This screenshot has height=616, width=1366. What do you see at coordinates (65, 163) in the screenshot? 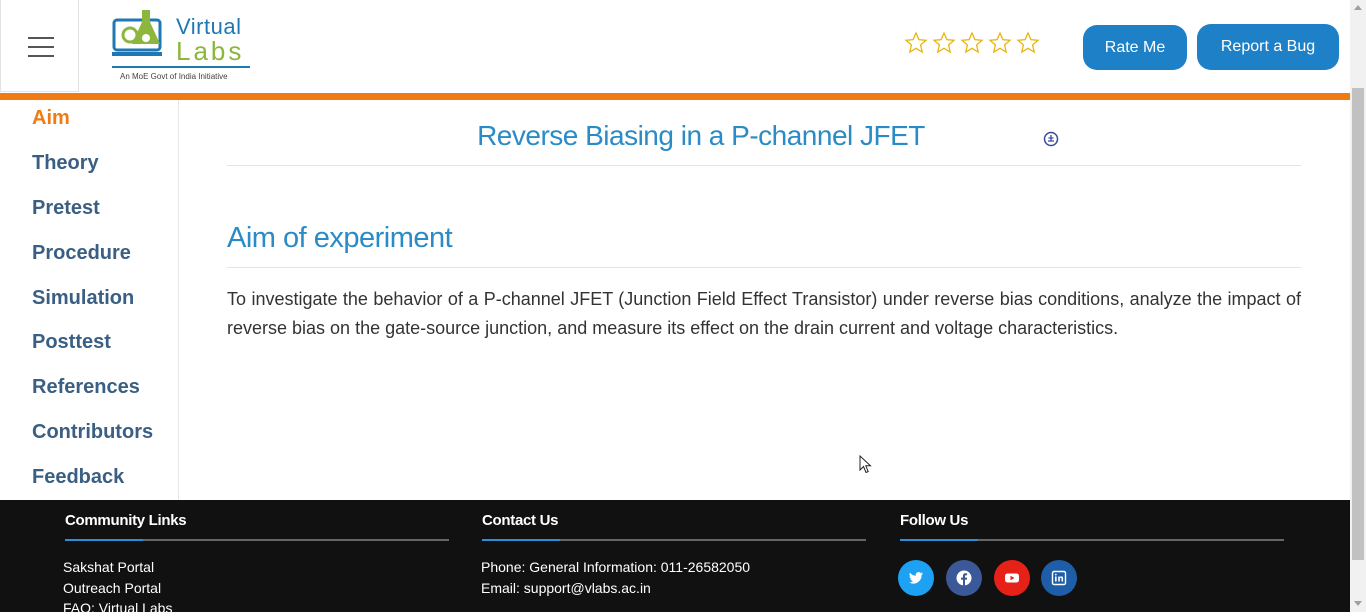
I see `sidebar-item-theory: Theory` at bounding box center [65, 163].